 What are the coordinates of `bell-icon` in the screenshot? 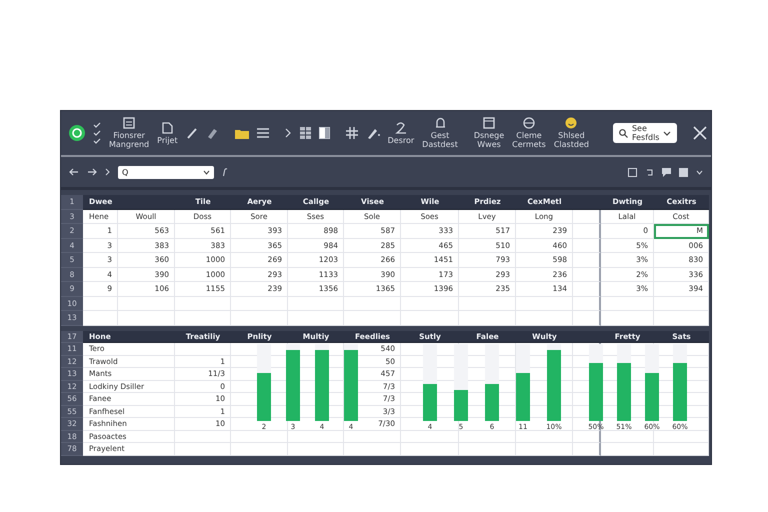 It's located at (440, 123).